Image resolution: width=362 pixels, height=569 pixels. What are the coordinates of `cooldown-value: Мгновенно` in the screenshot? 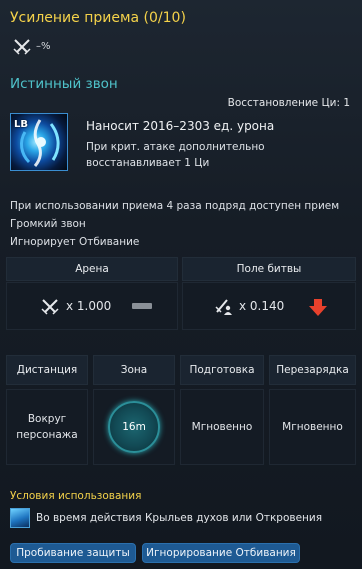 It's located at (312, 427).